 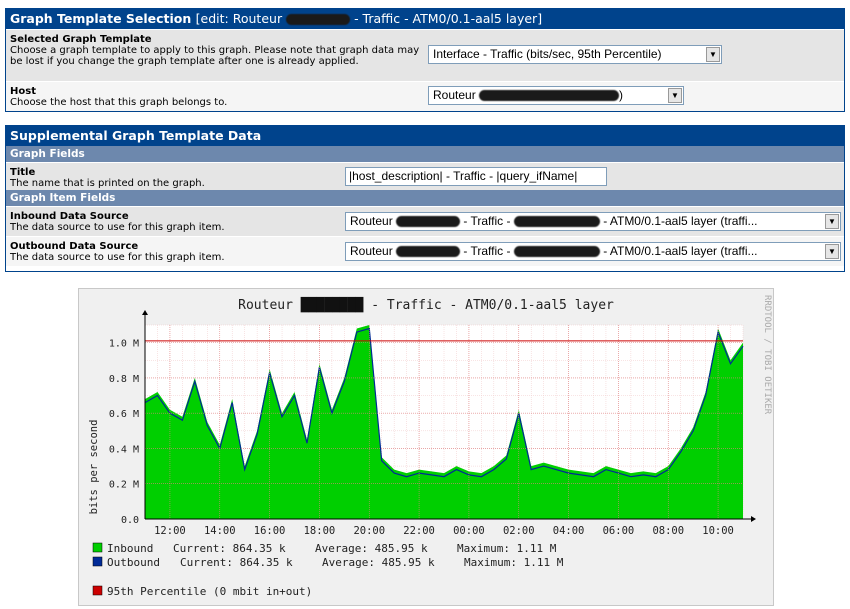 What do you see at coordinates (124, 344) in the screenshot?
I see `y-tick-label: 1.0 M` at bounding box center [124, 344].